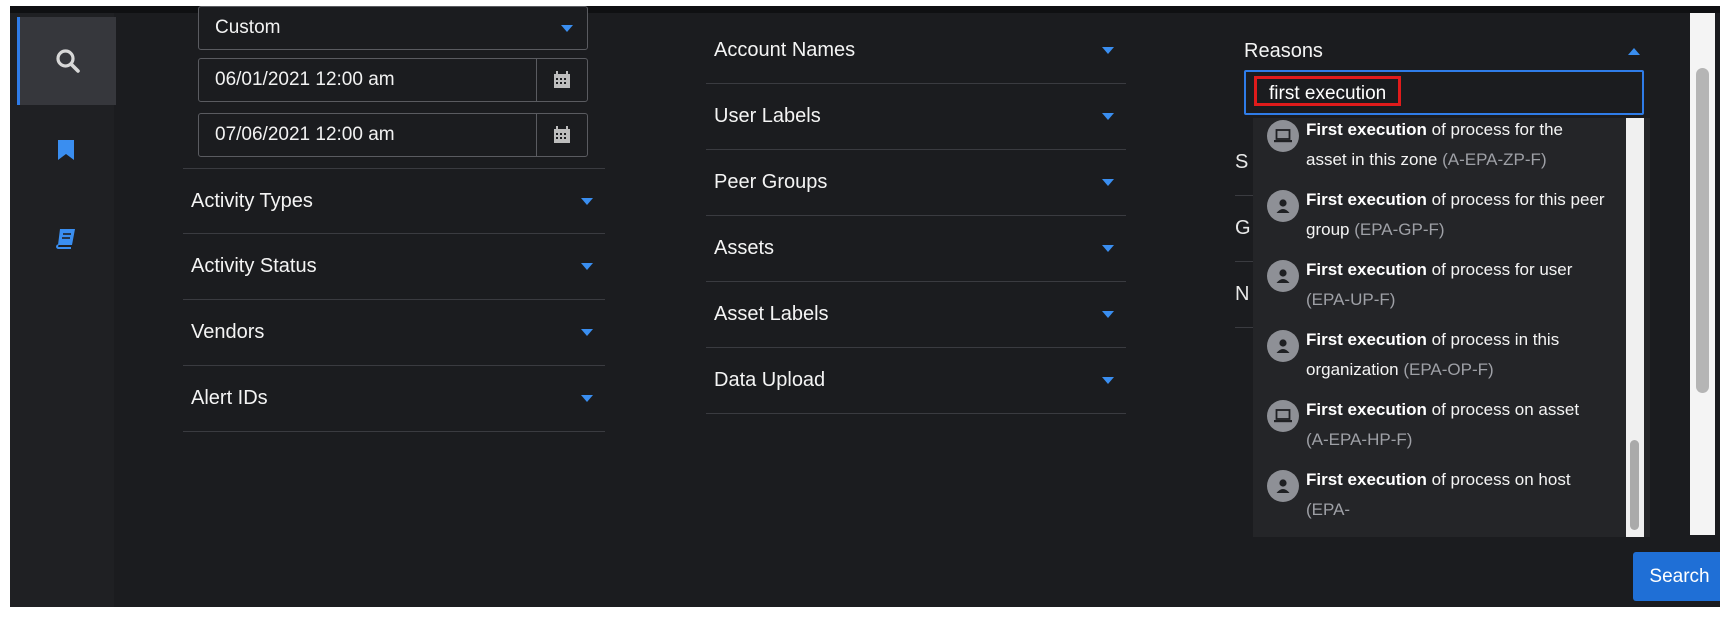 The height and width of the screenshot is (620, 1736). I want to click on sidebar-rail, so click(63, 310).